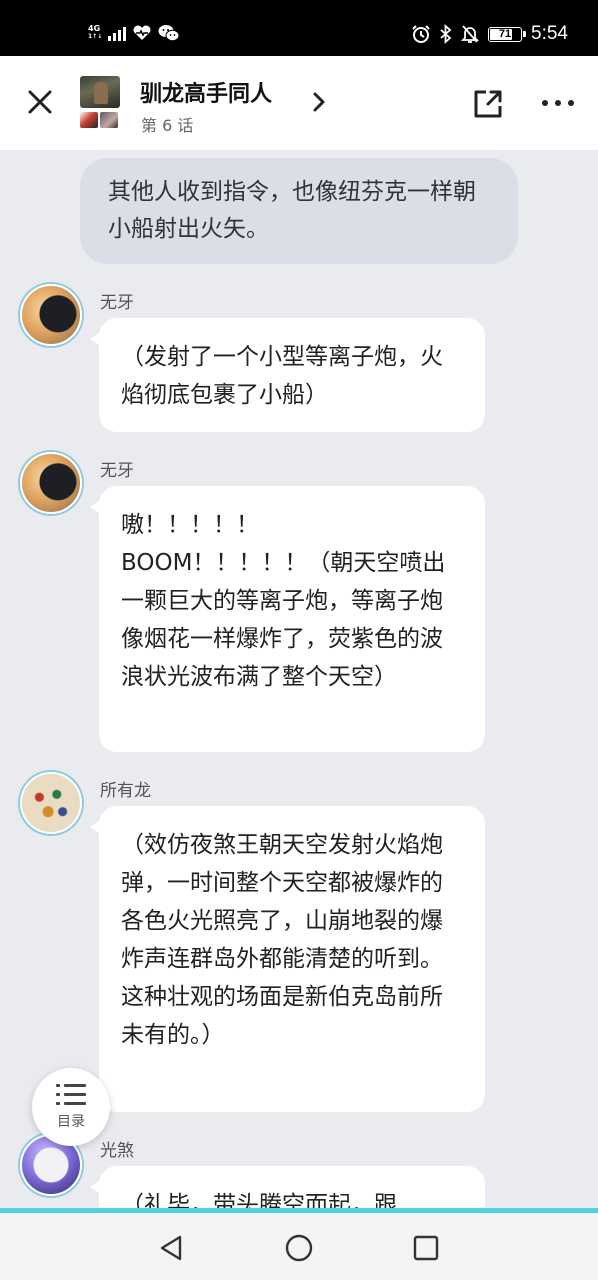 This screenshot has height=1280, width=598. What do you see at coordinates (558, 103) in the screenshot?
I see `more-options-icon` at bounding box center [558, 103].